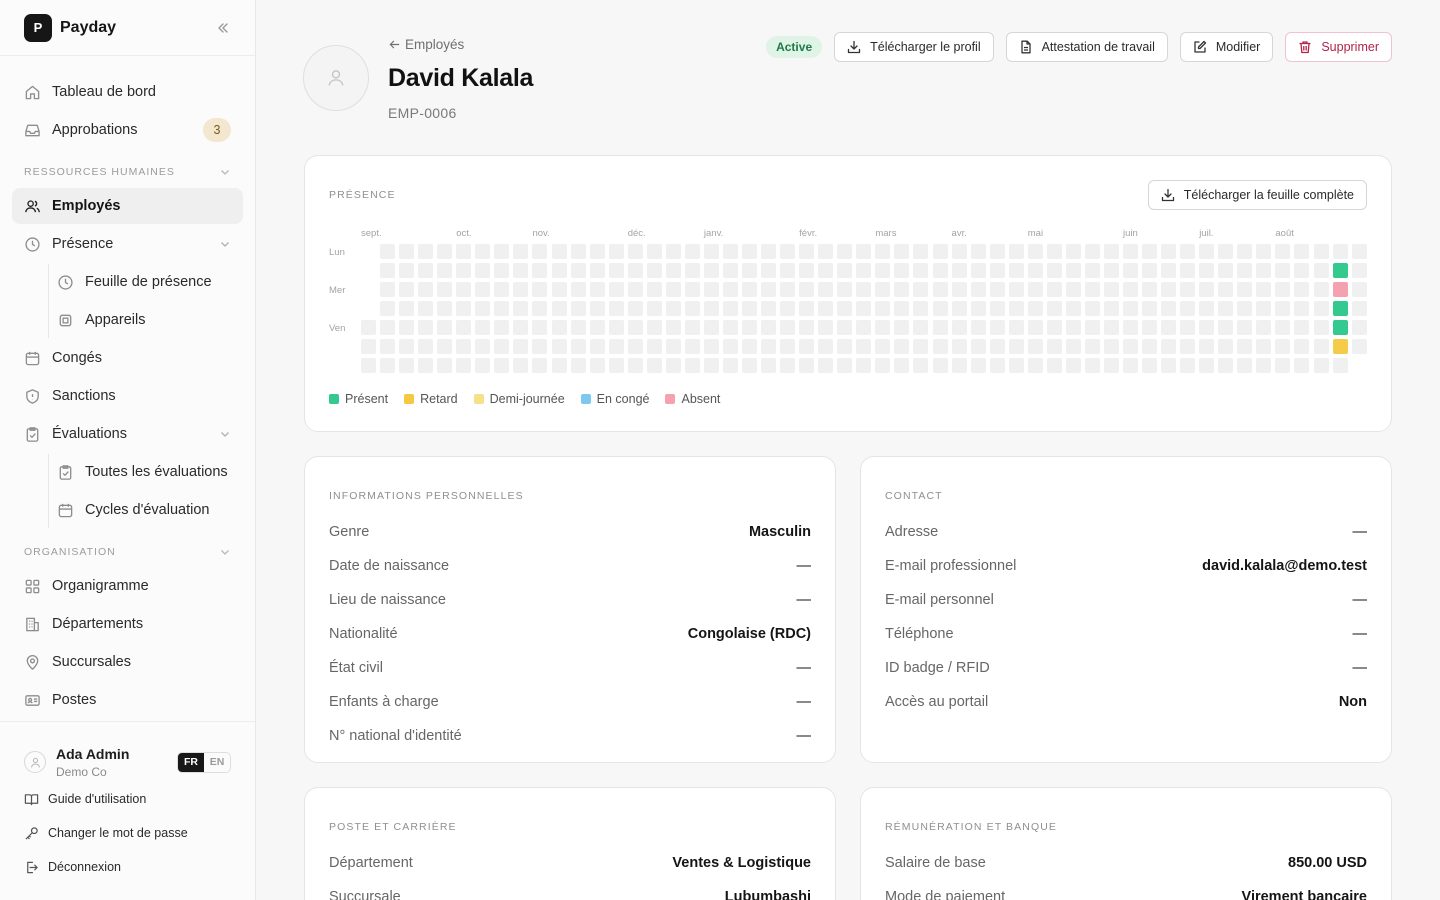 The height and width of the screenshot is (900, 1440). What do you see at coordinates (191, 762) in the screenshot?
I see `lang-fr-button: FR` at bounding box center [191, 762].